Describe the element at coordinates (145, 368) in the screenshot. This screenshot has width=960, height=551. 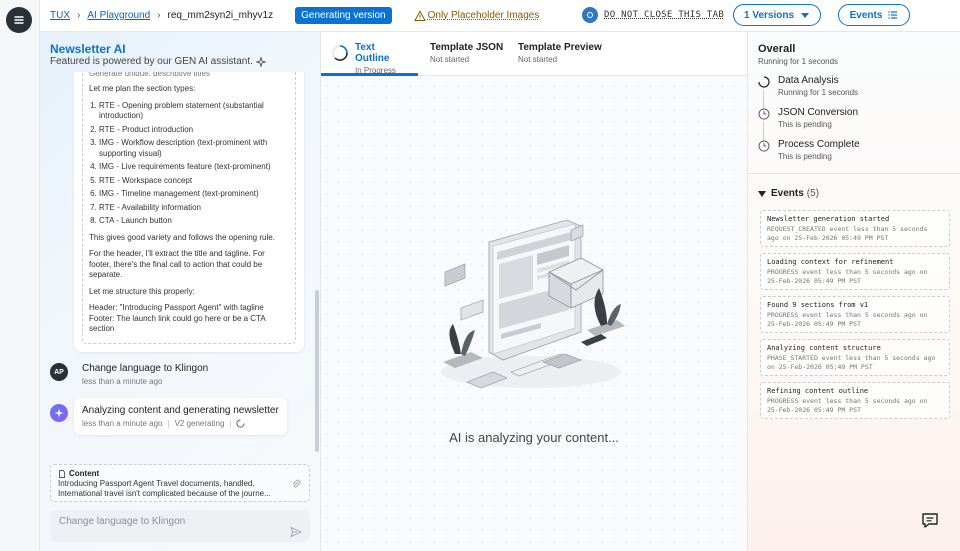
I see `message-text: Change language to Klingon` at that location.